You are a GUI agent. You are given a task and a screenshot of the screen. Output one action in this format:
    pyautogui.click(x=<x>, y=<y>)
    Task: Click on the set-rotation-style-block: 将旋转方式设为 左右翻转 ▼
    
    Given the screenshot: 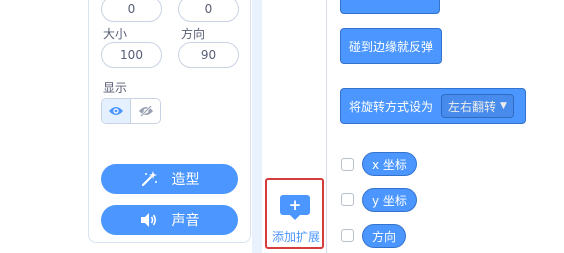 What is the action you would take?
    pyautogui.click(x=433, y=106)
    